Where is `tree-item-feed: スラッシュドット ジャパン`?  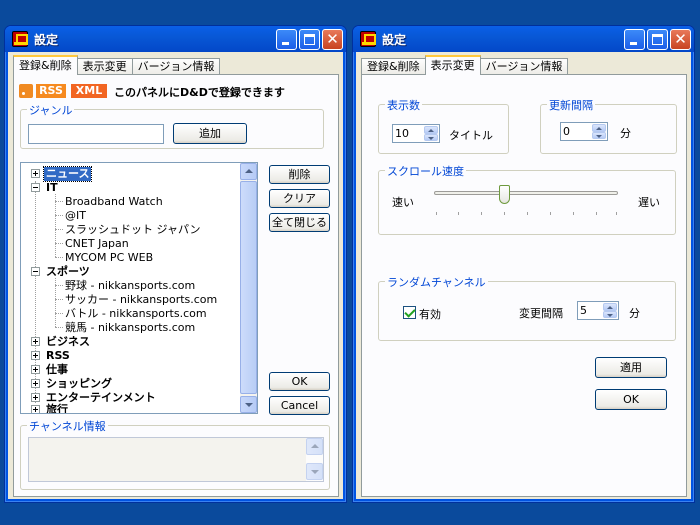
tree-item-feed: スラッシュドット ジャパン is located at coordinates (131, 230).